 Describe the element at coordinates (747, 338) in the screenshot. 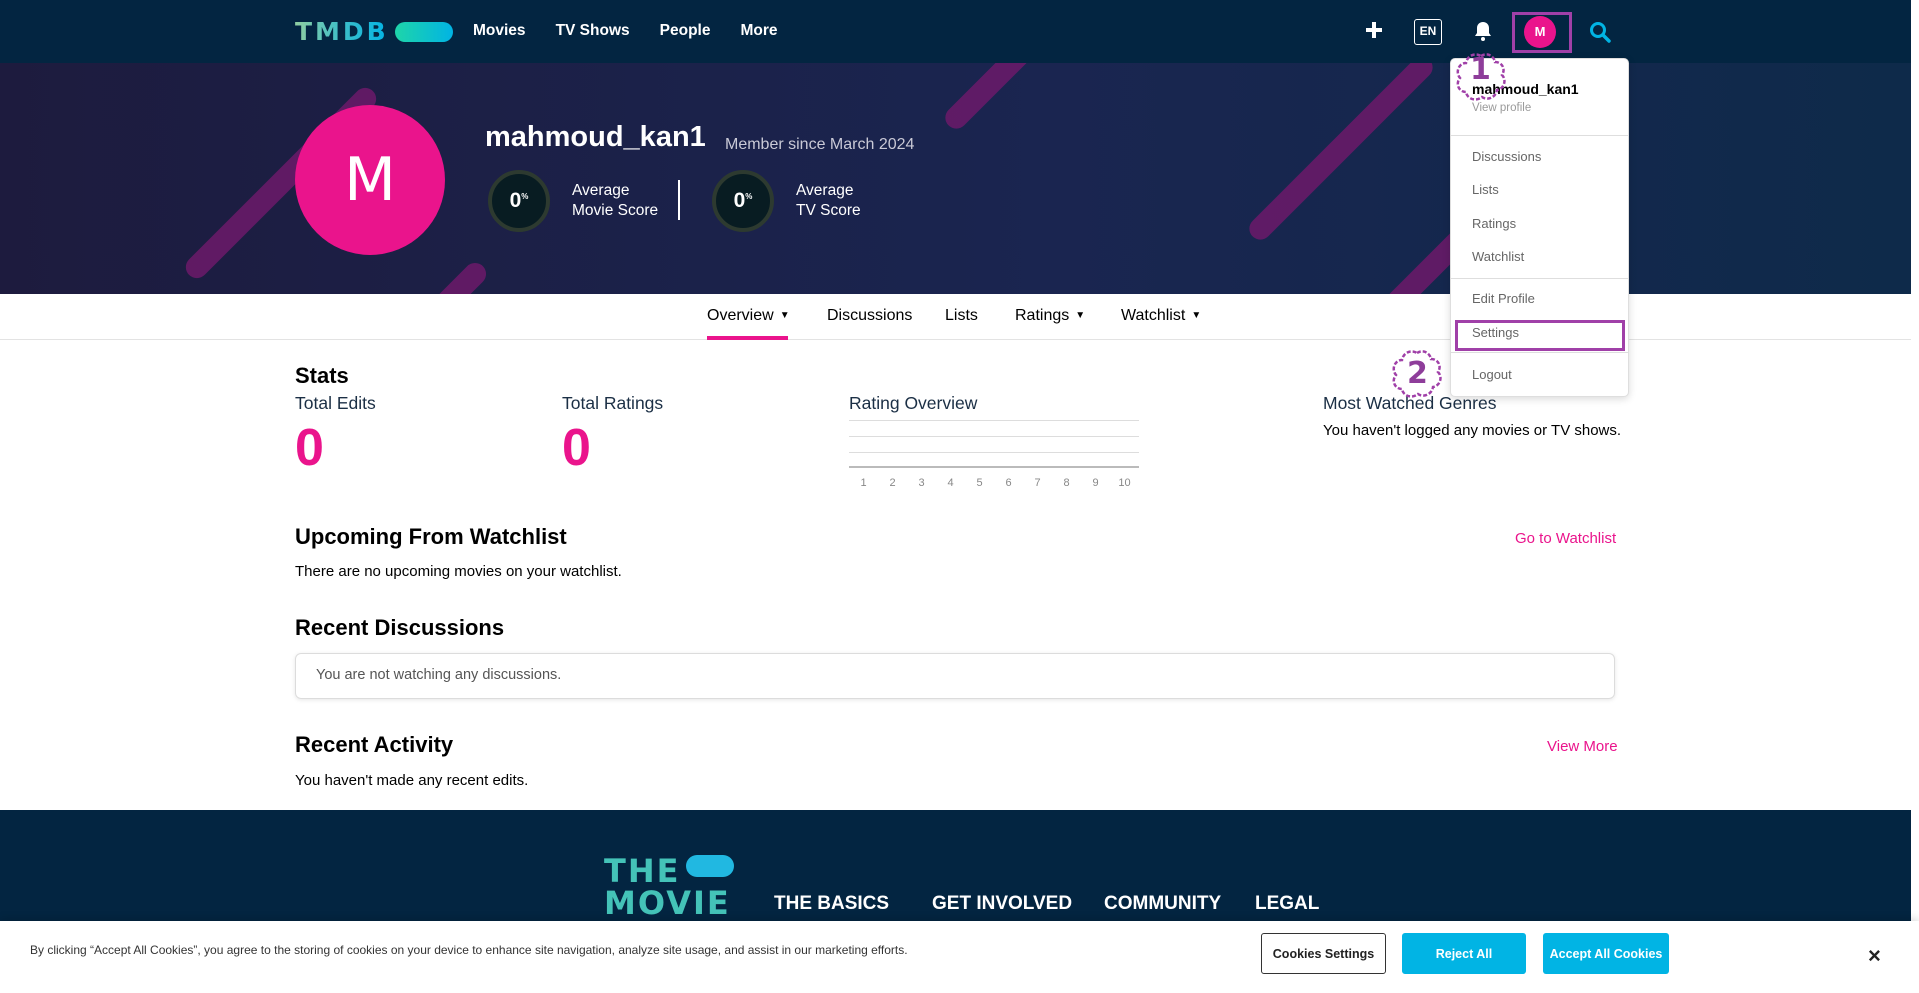

I see `active-tab-indicator` at that location.